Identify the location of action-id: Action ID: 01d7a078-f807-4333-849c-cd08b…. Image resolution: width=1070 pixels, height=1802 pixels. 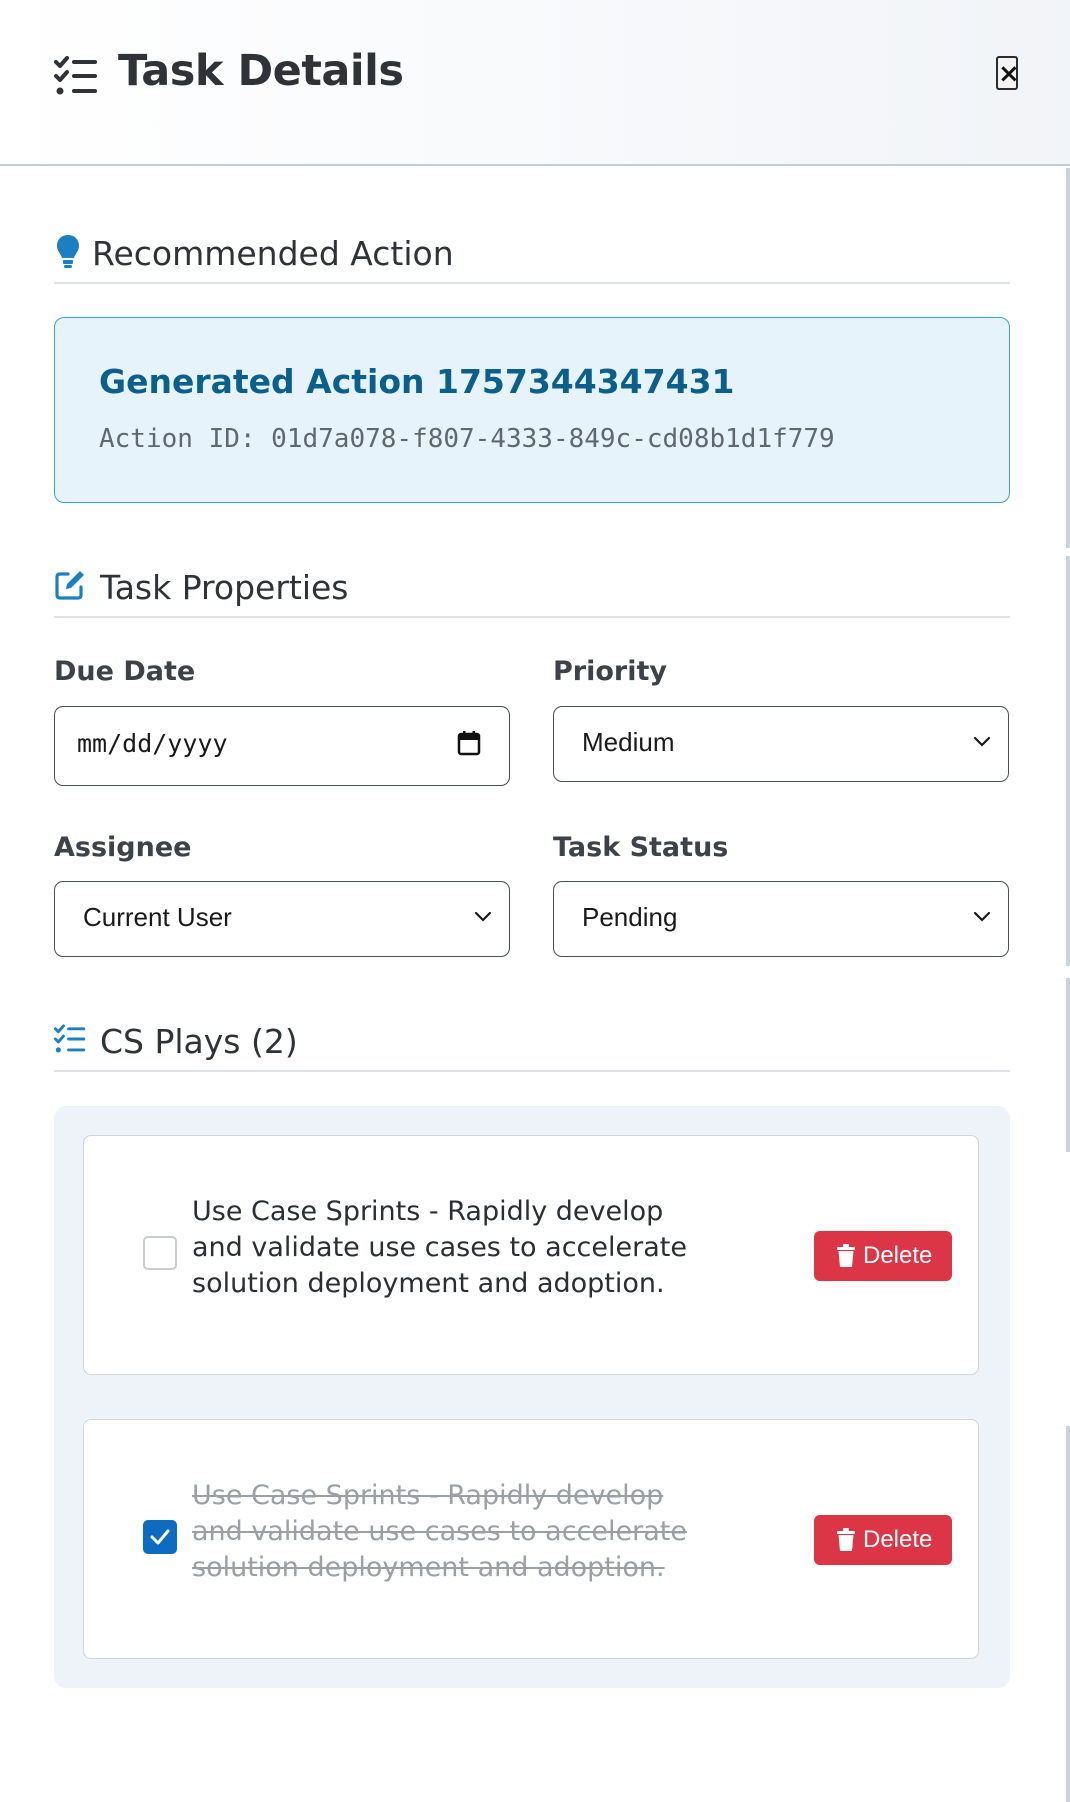
(467, 439).